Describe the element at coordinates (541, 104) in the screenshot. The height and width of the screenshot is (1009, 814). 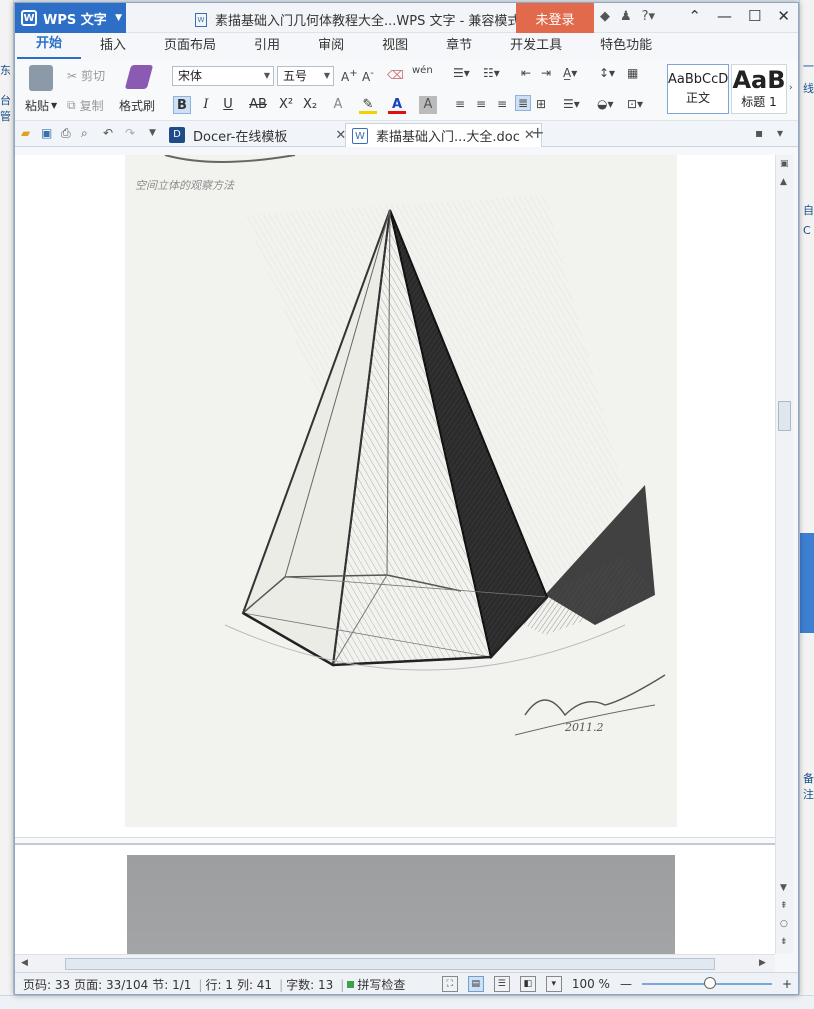
I see `distribute-icon: ⊞` at that location.